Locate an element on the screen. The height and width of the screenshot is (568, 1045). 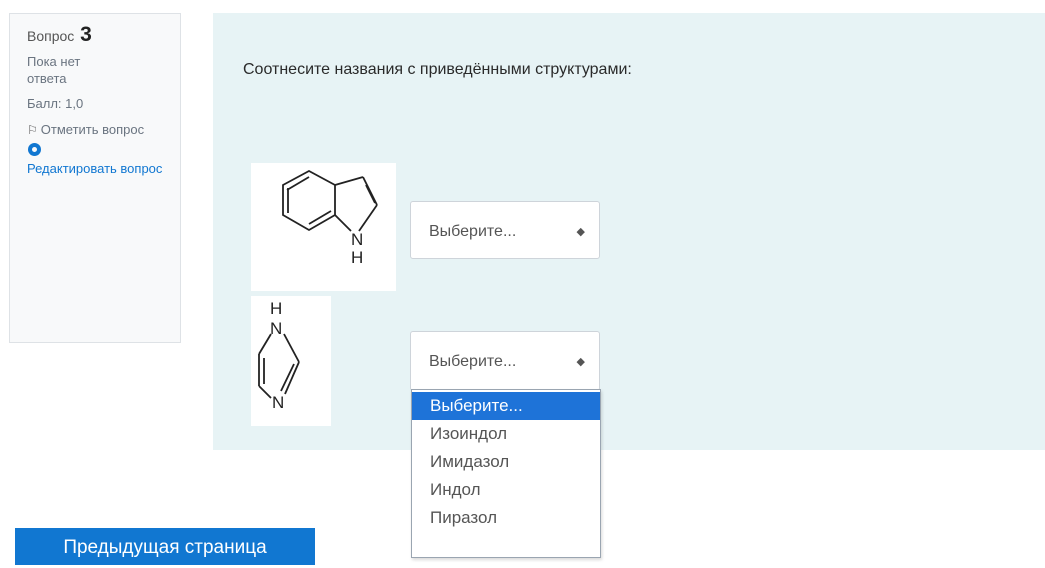
flag-question-link: ⚐ Отметить вопрос is located at coordinates (96, 130).